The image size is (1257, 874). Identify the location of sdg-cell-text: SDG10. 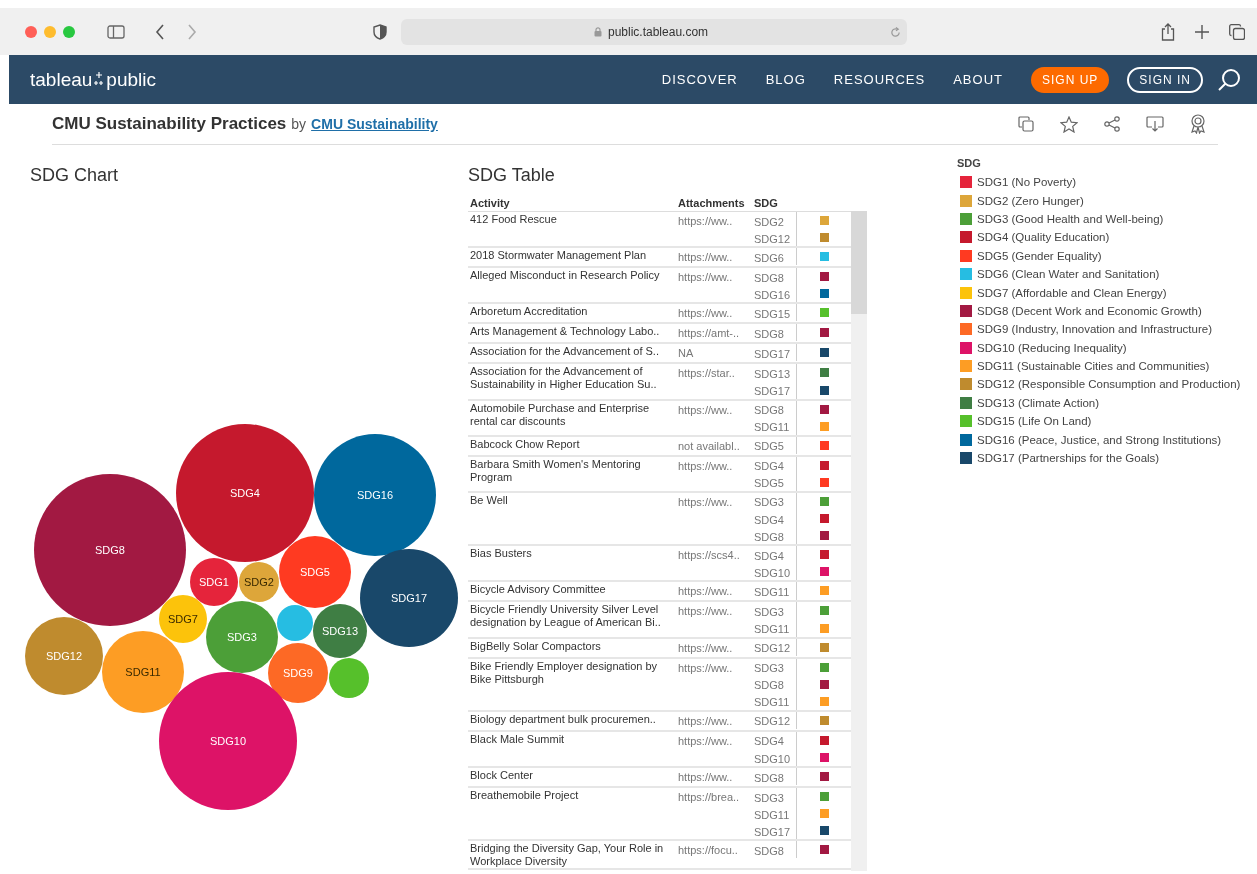
(773, 572).